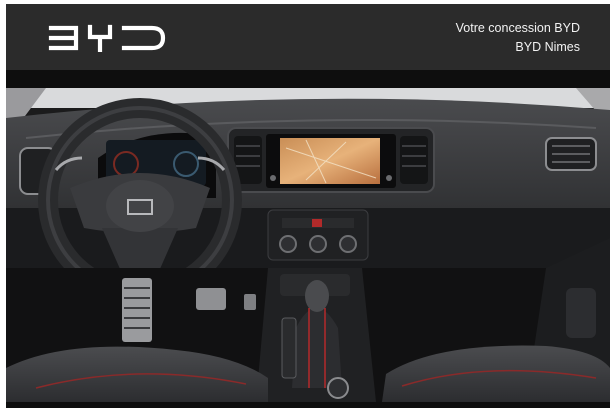 This screenshot has width=614, height=410. I want to click on byd-logo, so click(107, 38).